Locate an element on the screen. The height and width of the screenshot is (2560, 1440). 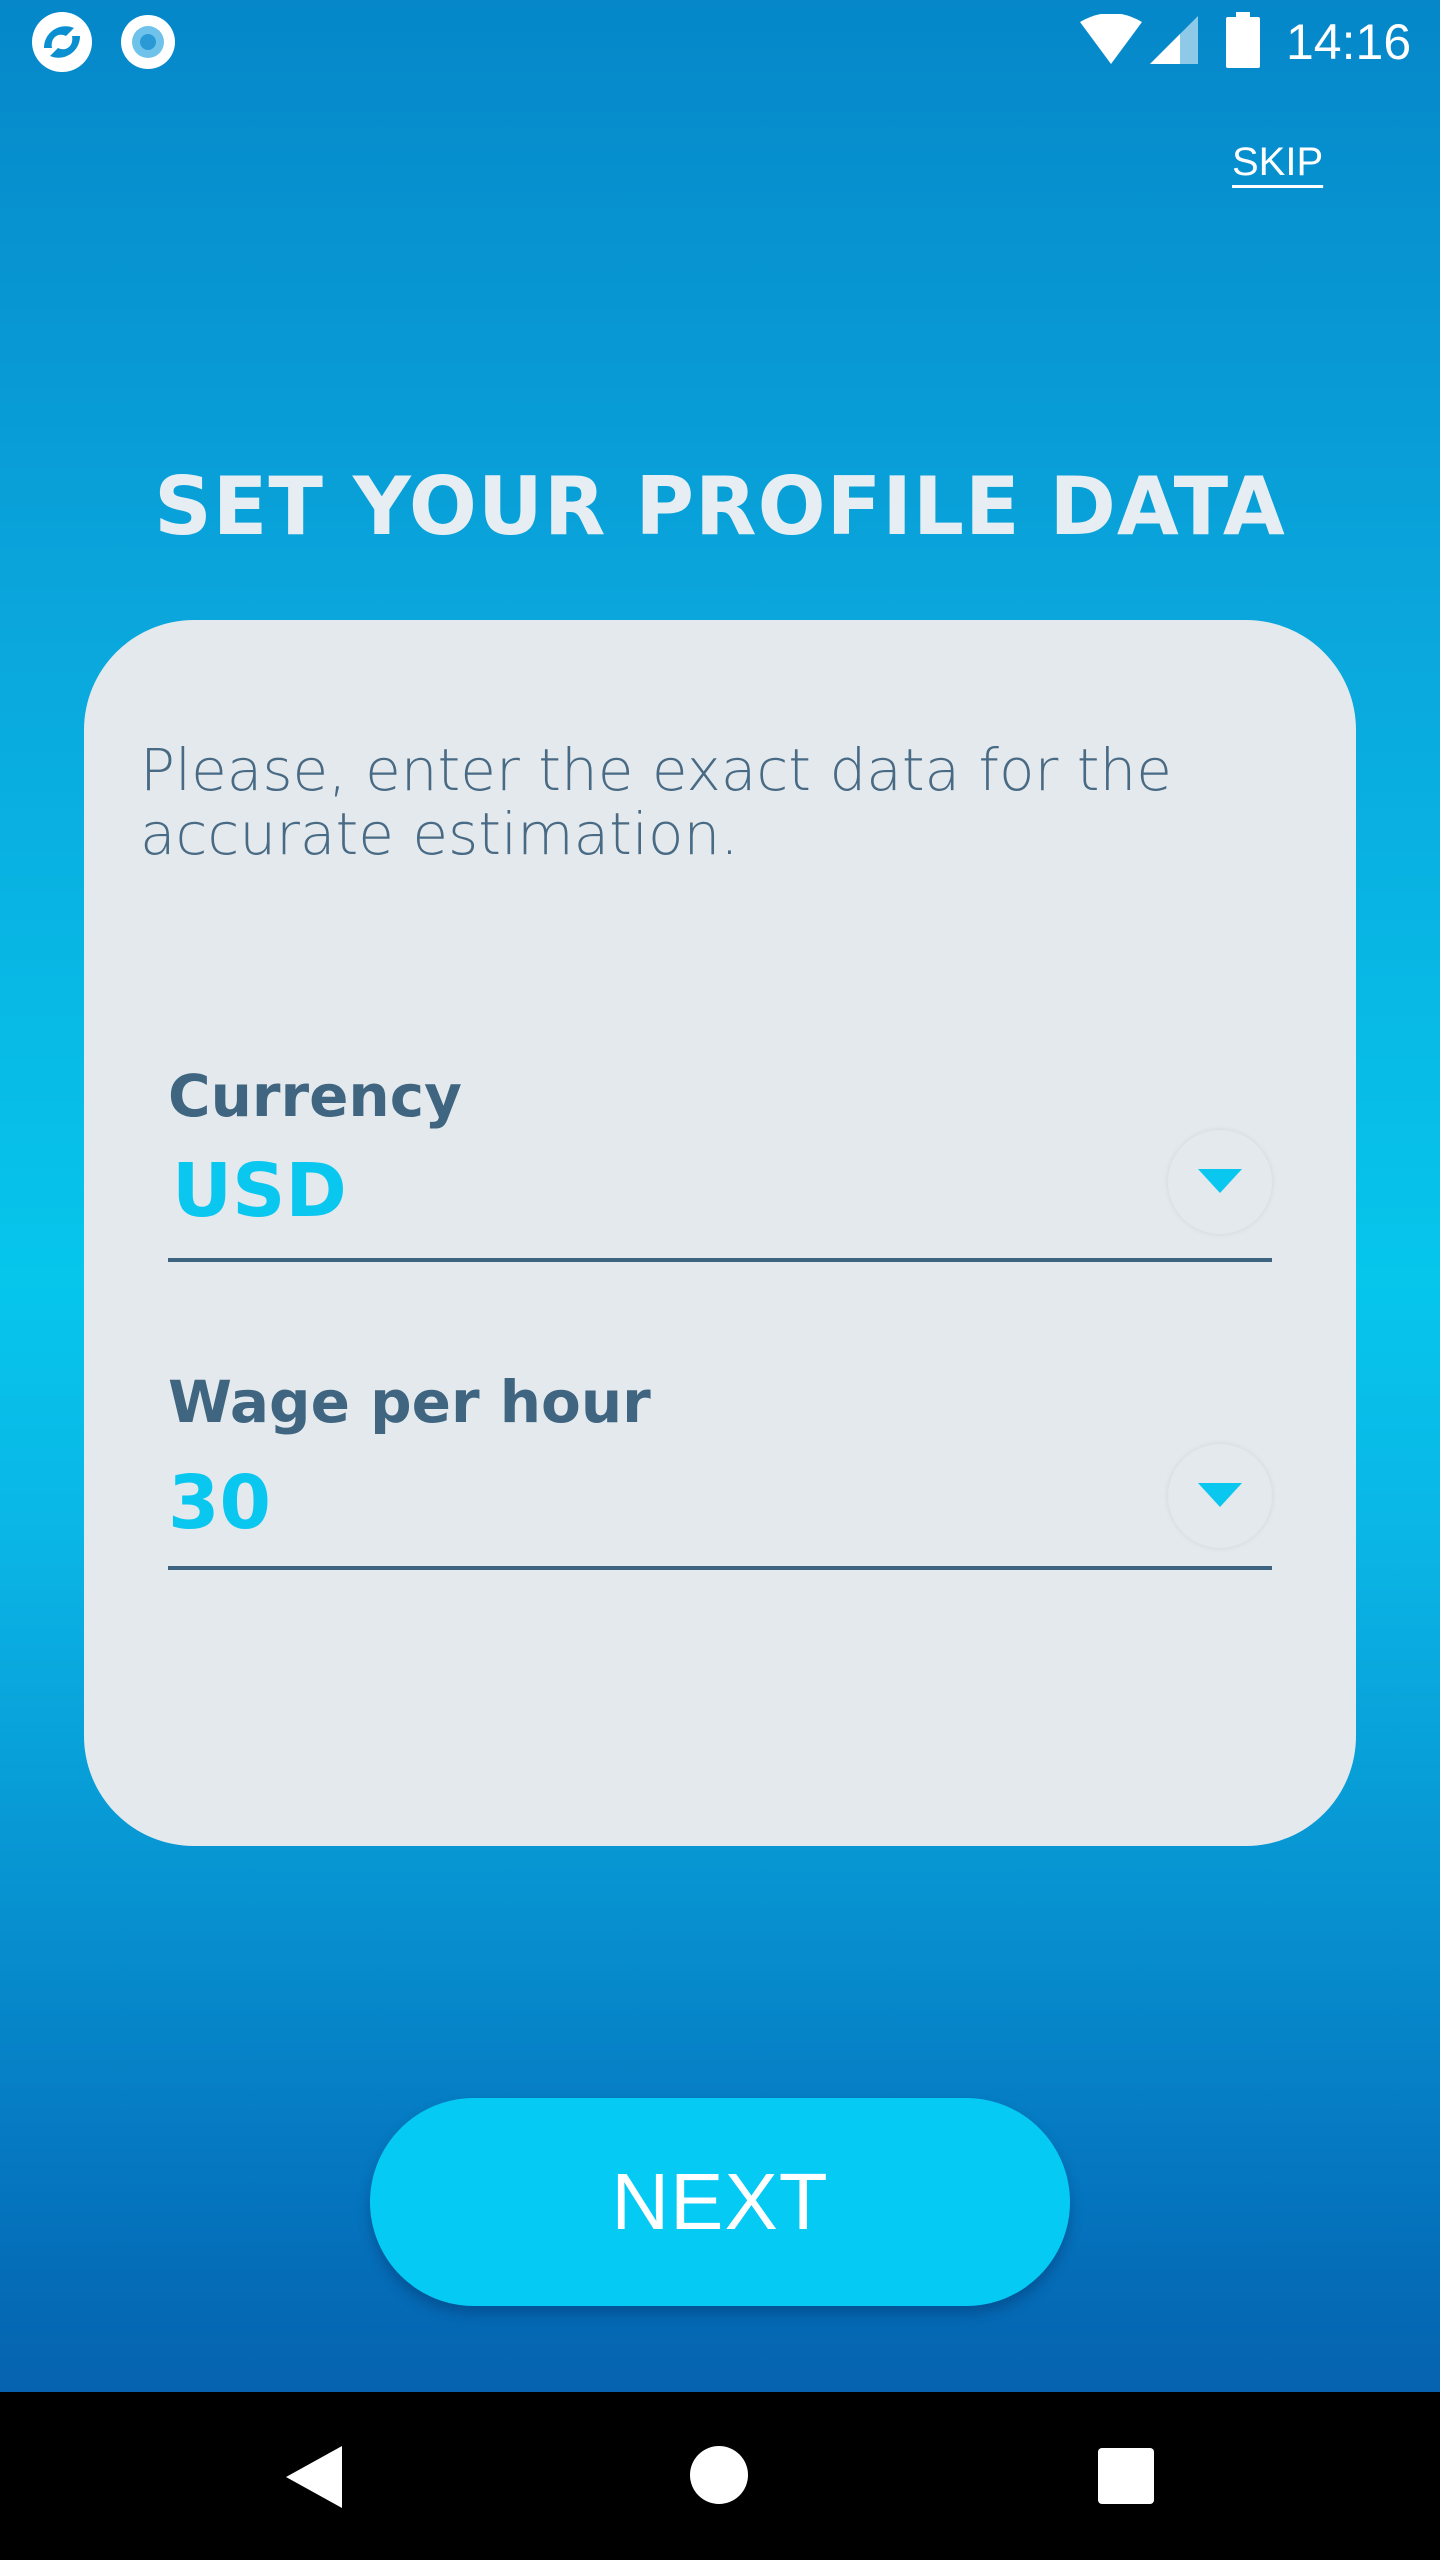
skip-button: SKIP is located at coordinates (1277, 162).